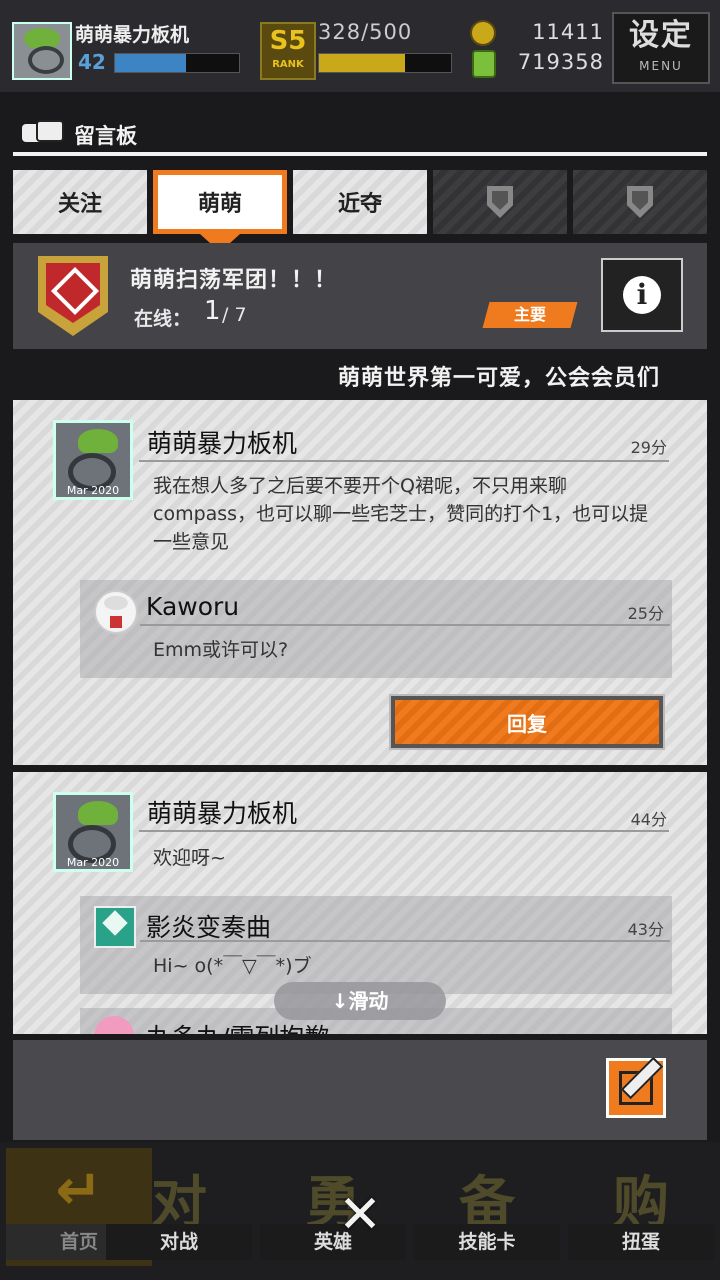 This screenshot has height=1280, width=720. Describe the element at coordinates (636, 1087) in the screenshot. I see `compose-button` at that location.